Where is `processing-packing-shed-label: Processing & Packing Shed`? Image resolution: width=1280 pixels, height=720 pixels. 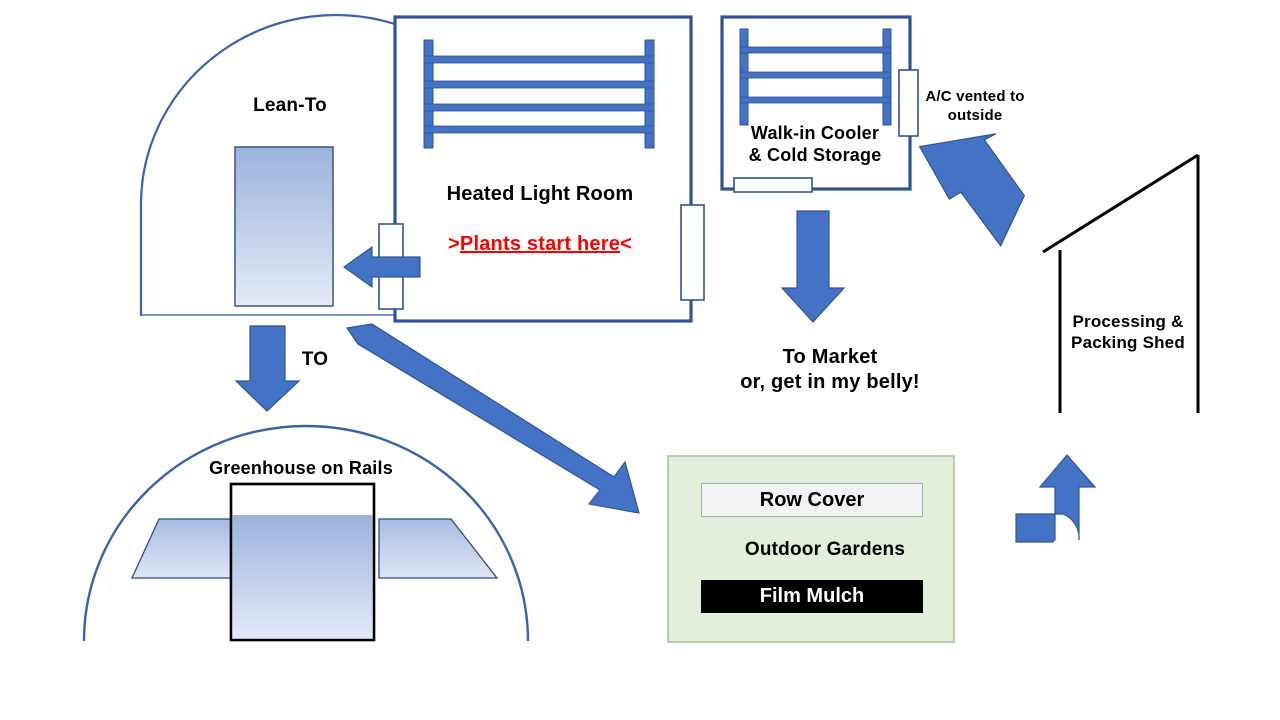
processing-packing-shed-label: Processing & Packing Shed is located at coordinates (1128, 332).